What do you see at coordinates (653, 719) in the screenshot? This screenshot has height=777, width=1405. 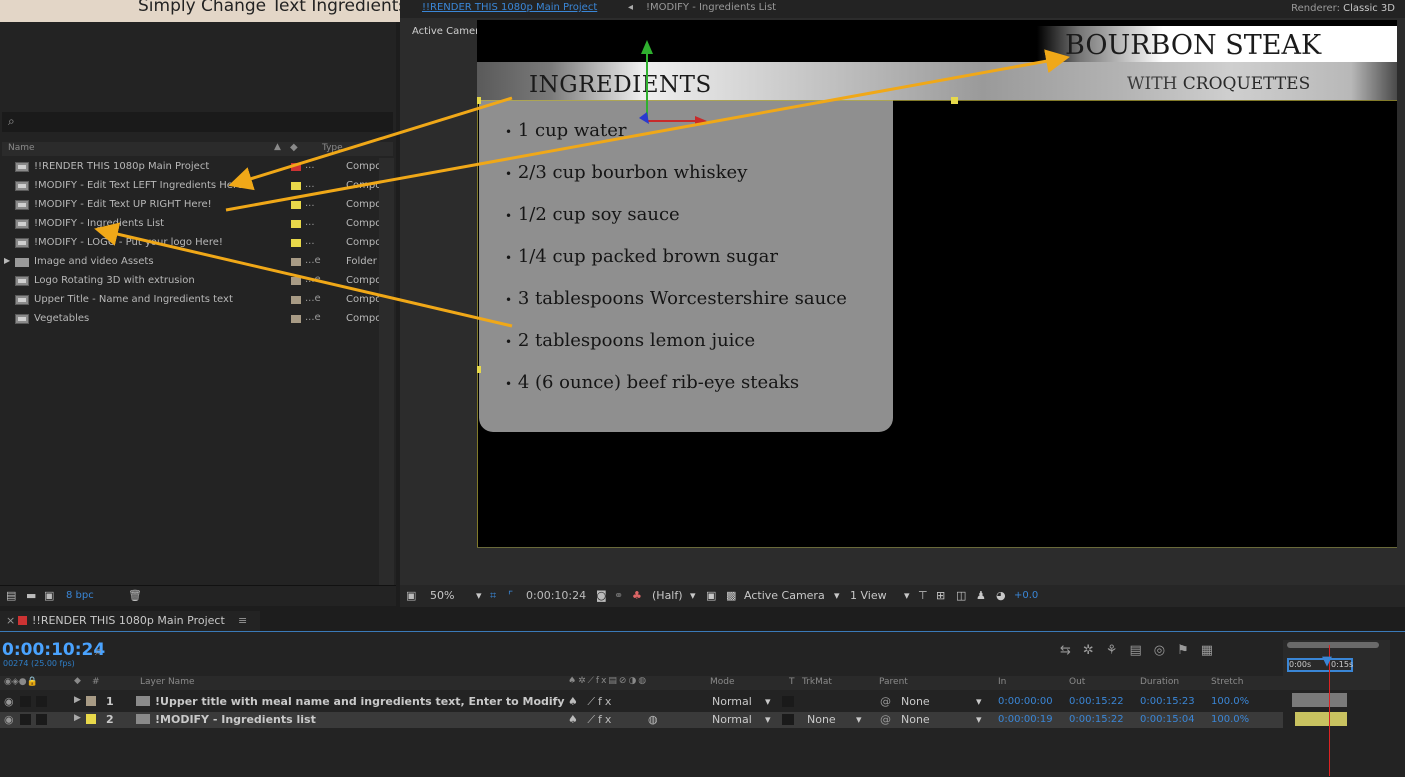 I see `3d-layer-icon: ◍` at bounding box center [653, 719].